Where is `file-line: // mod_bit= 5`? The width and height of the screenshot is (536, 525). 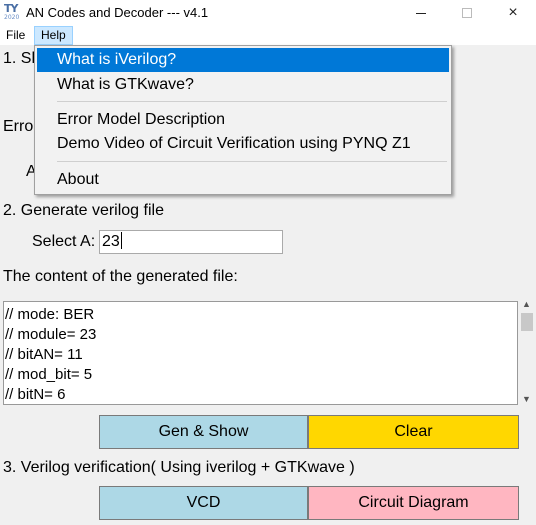 file-line: // mod_bit= 5 is located at coordinates (49, 374).